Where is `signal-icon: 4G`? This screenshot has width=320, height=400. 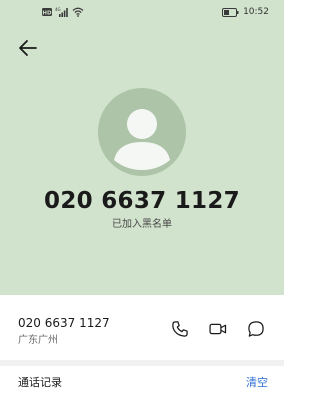 signal-icon: 4G is located at coordinates (61, 12).